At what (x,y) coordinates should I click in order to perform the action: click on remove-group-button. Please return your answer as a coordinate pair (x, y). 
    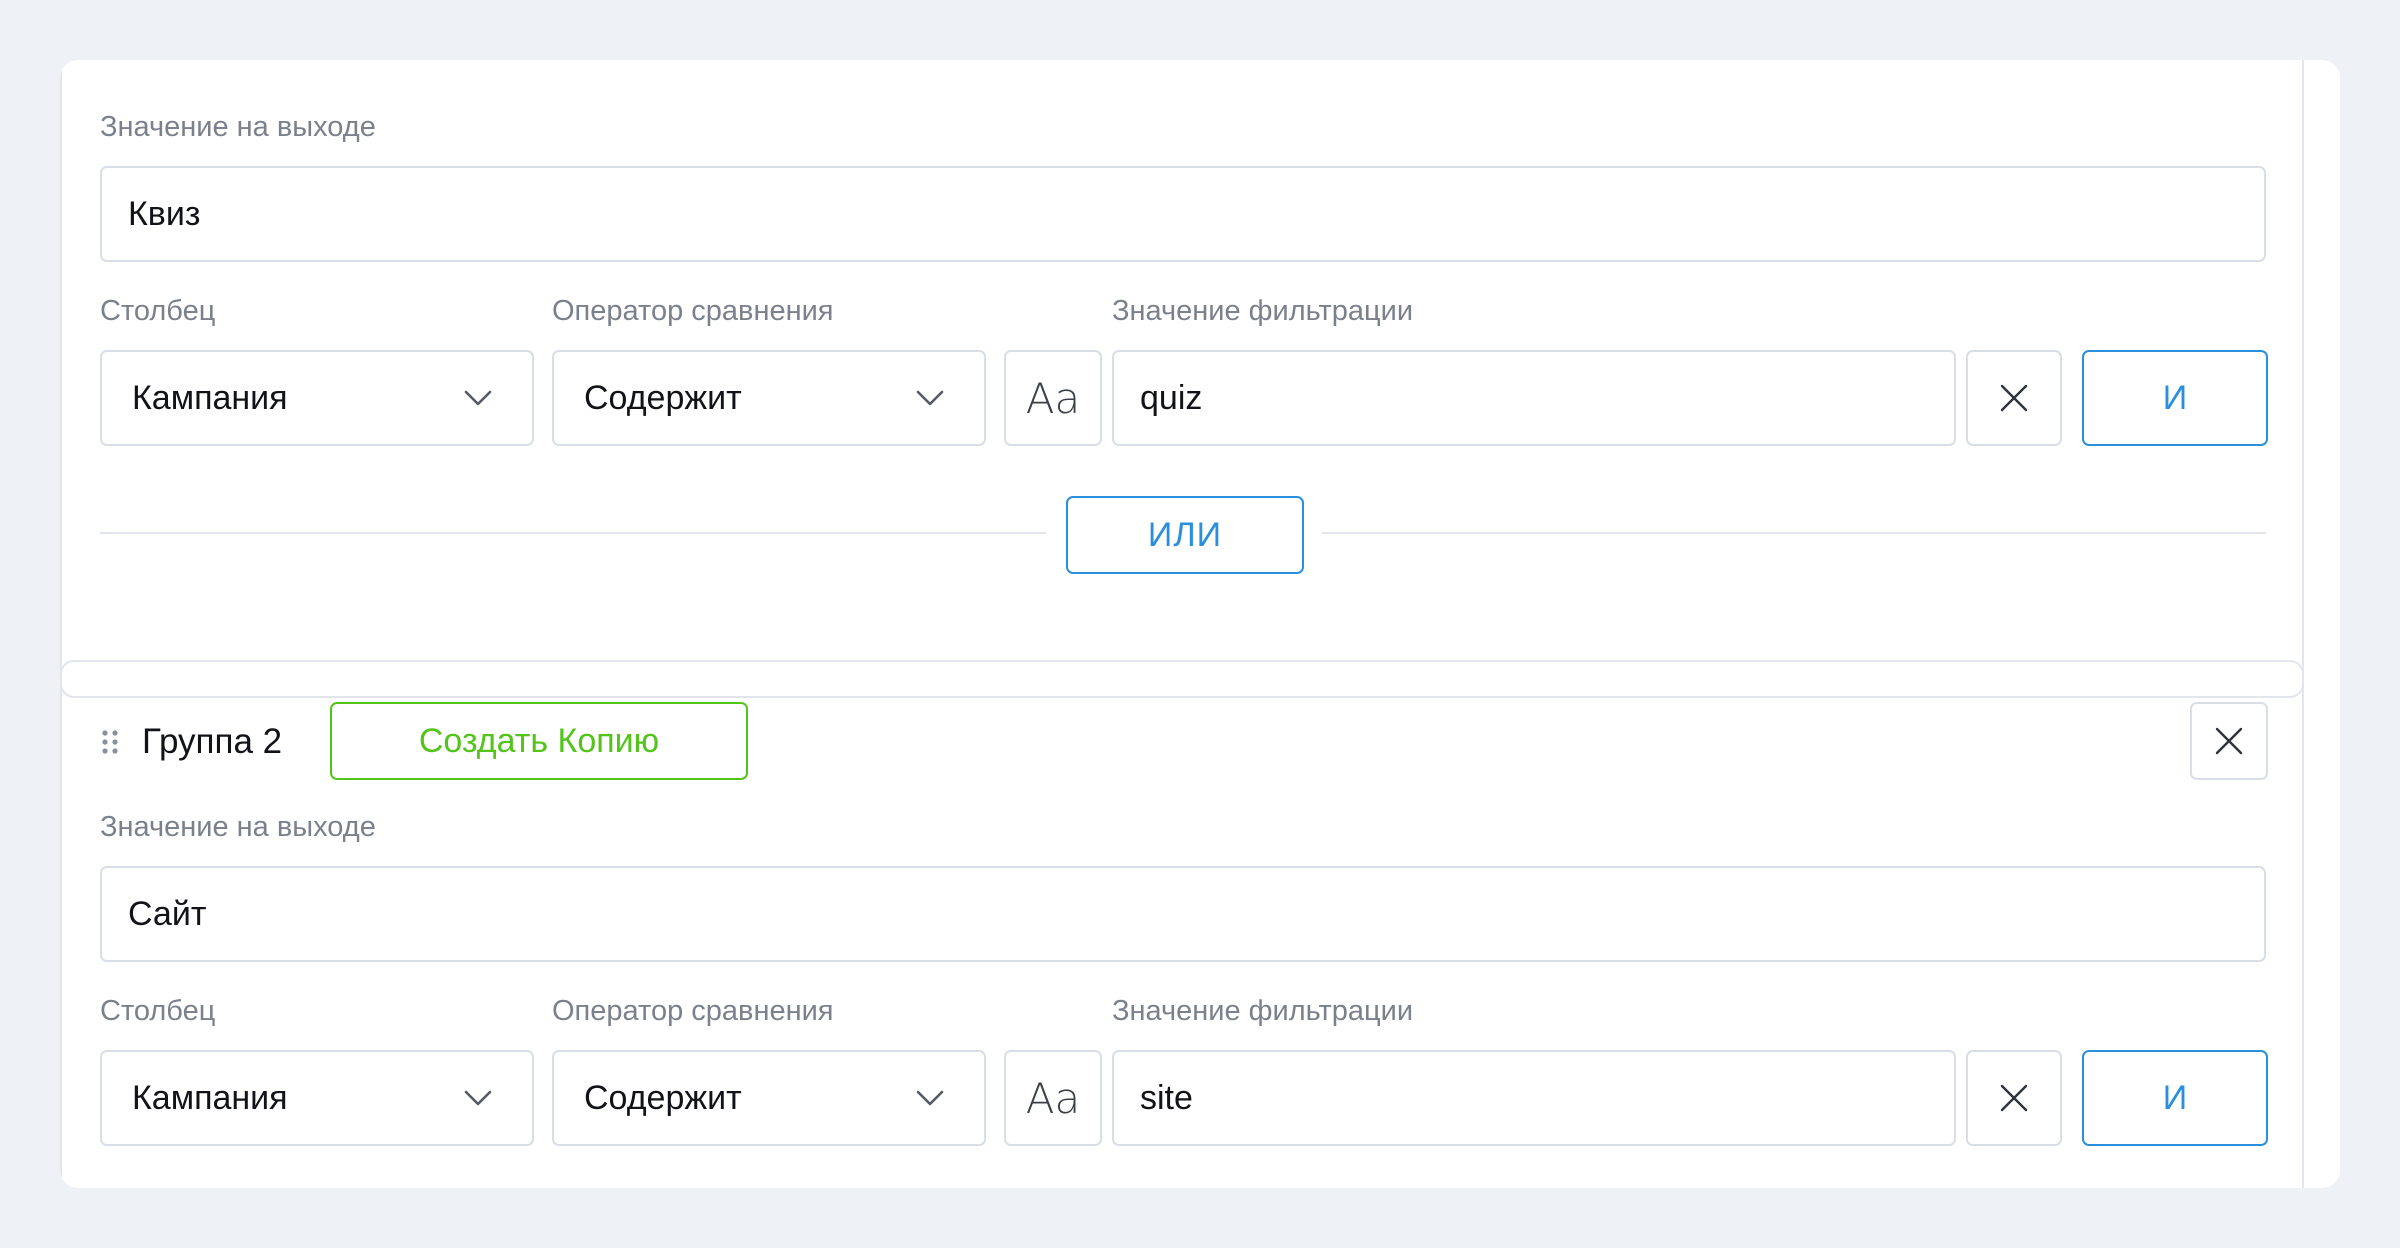
    Looking at the image, I should click on (2229, 741).